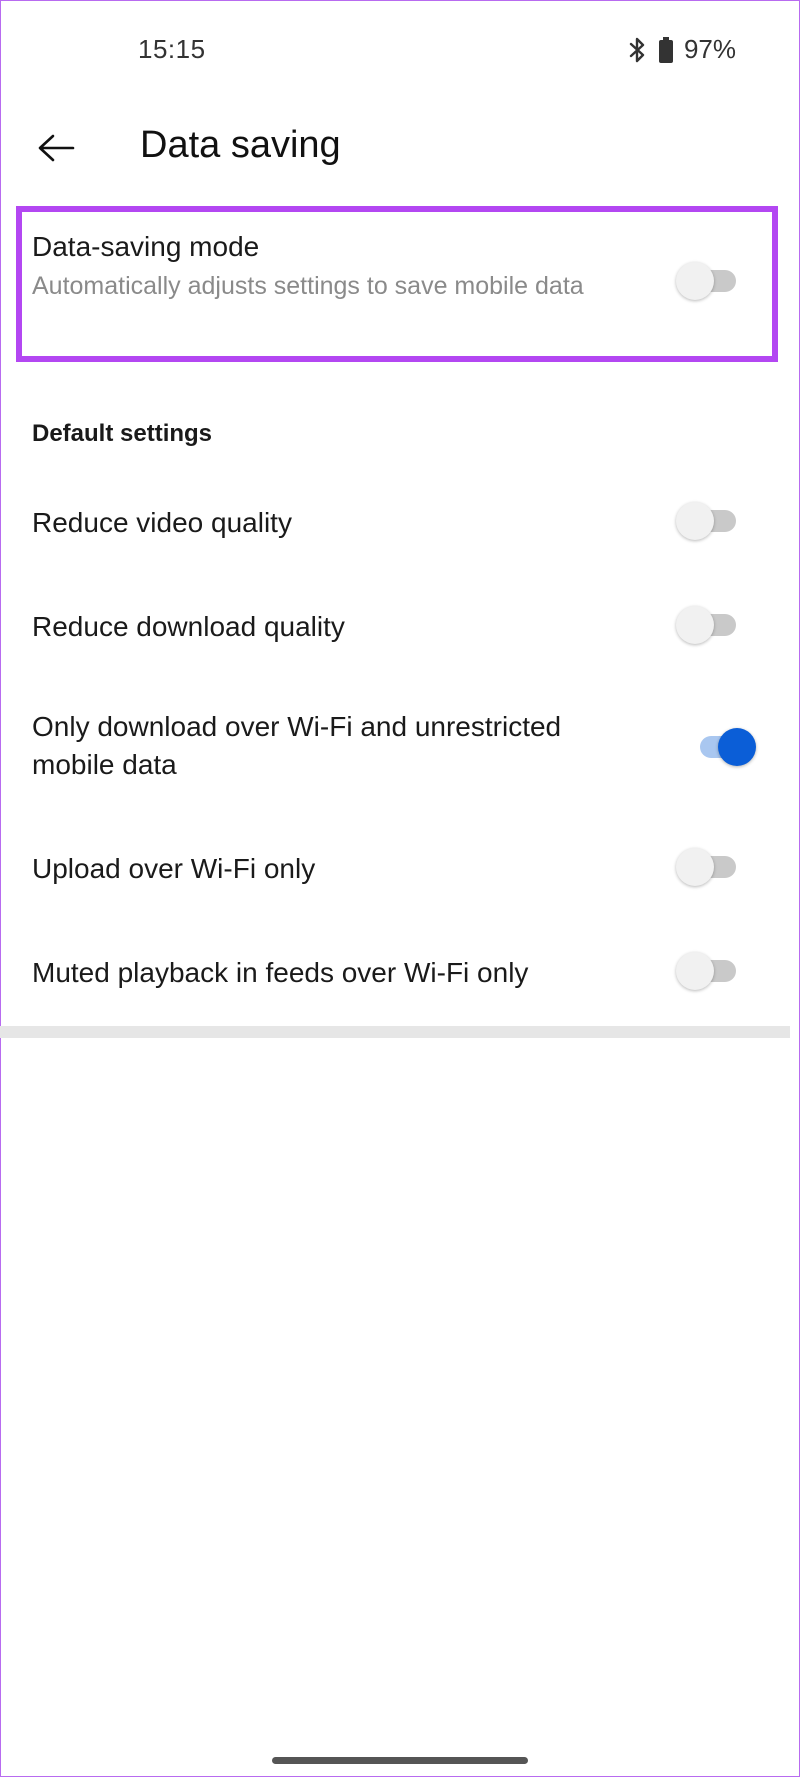  I want to click on home-indicator, so click(400, 1760).